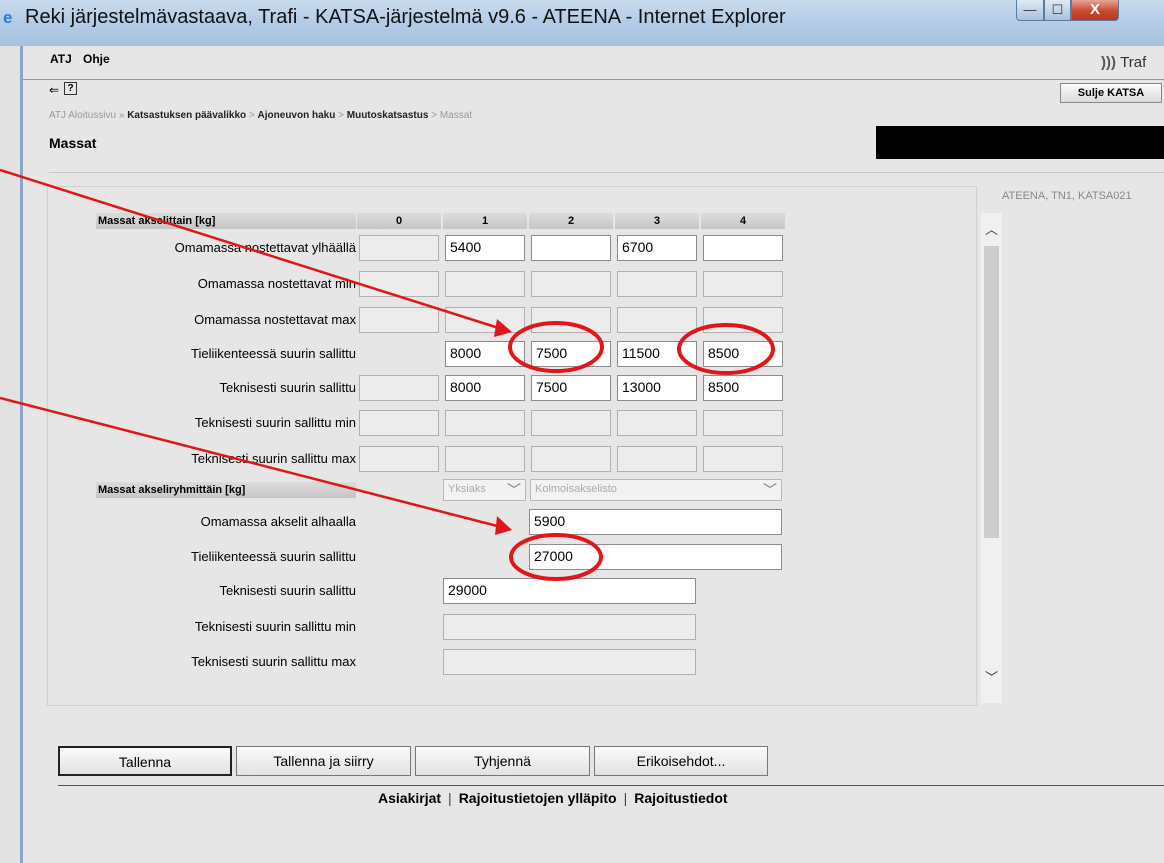 The width and height of the screenshot is (1164, 863). What do you see at coordinates (275, 626) in the screenshot?
I see `group-row-label: Teknisesti suurin sallittu min` at bounding box center [275, 626].